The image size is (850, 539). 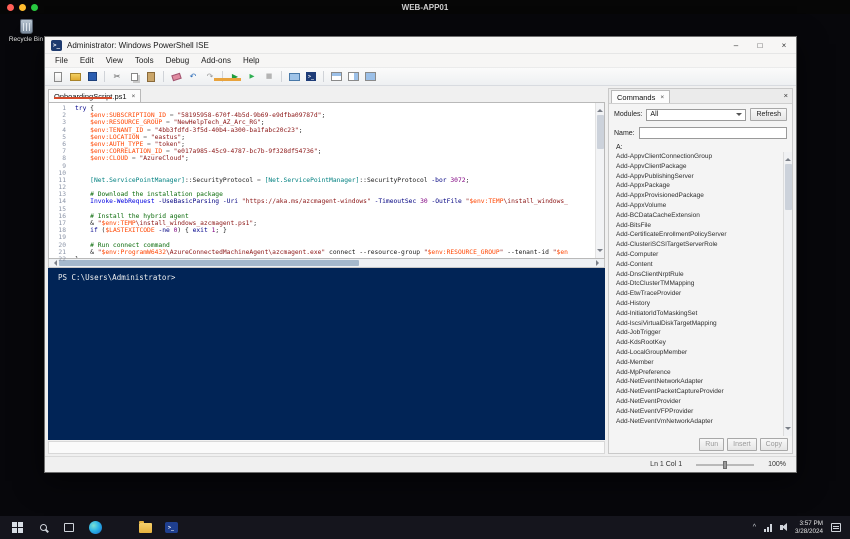 I want to click on menu-addons: Add-ons, so click(x=216, y=60).